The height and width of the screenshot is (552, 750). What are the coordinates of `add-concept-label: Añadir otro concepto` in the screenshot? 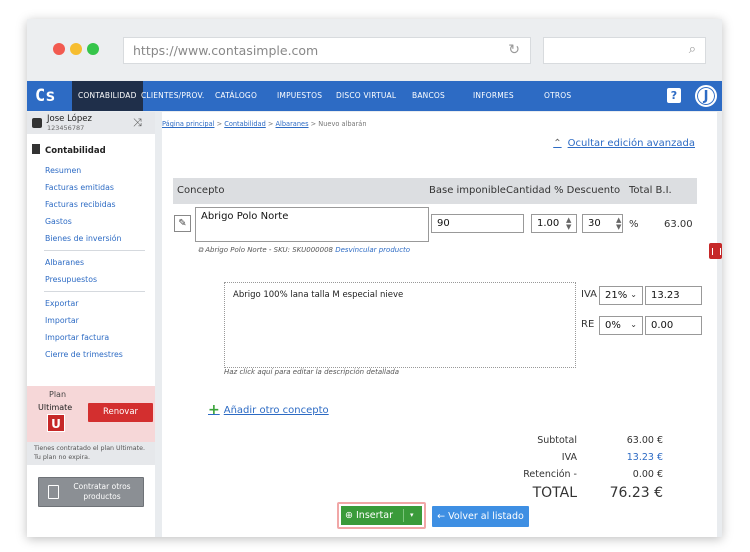 It's located at (276, 410).